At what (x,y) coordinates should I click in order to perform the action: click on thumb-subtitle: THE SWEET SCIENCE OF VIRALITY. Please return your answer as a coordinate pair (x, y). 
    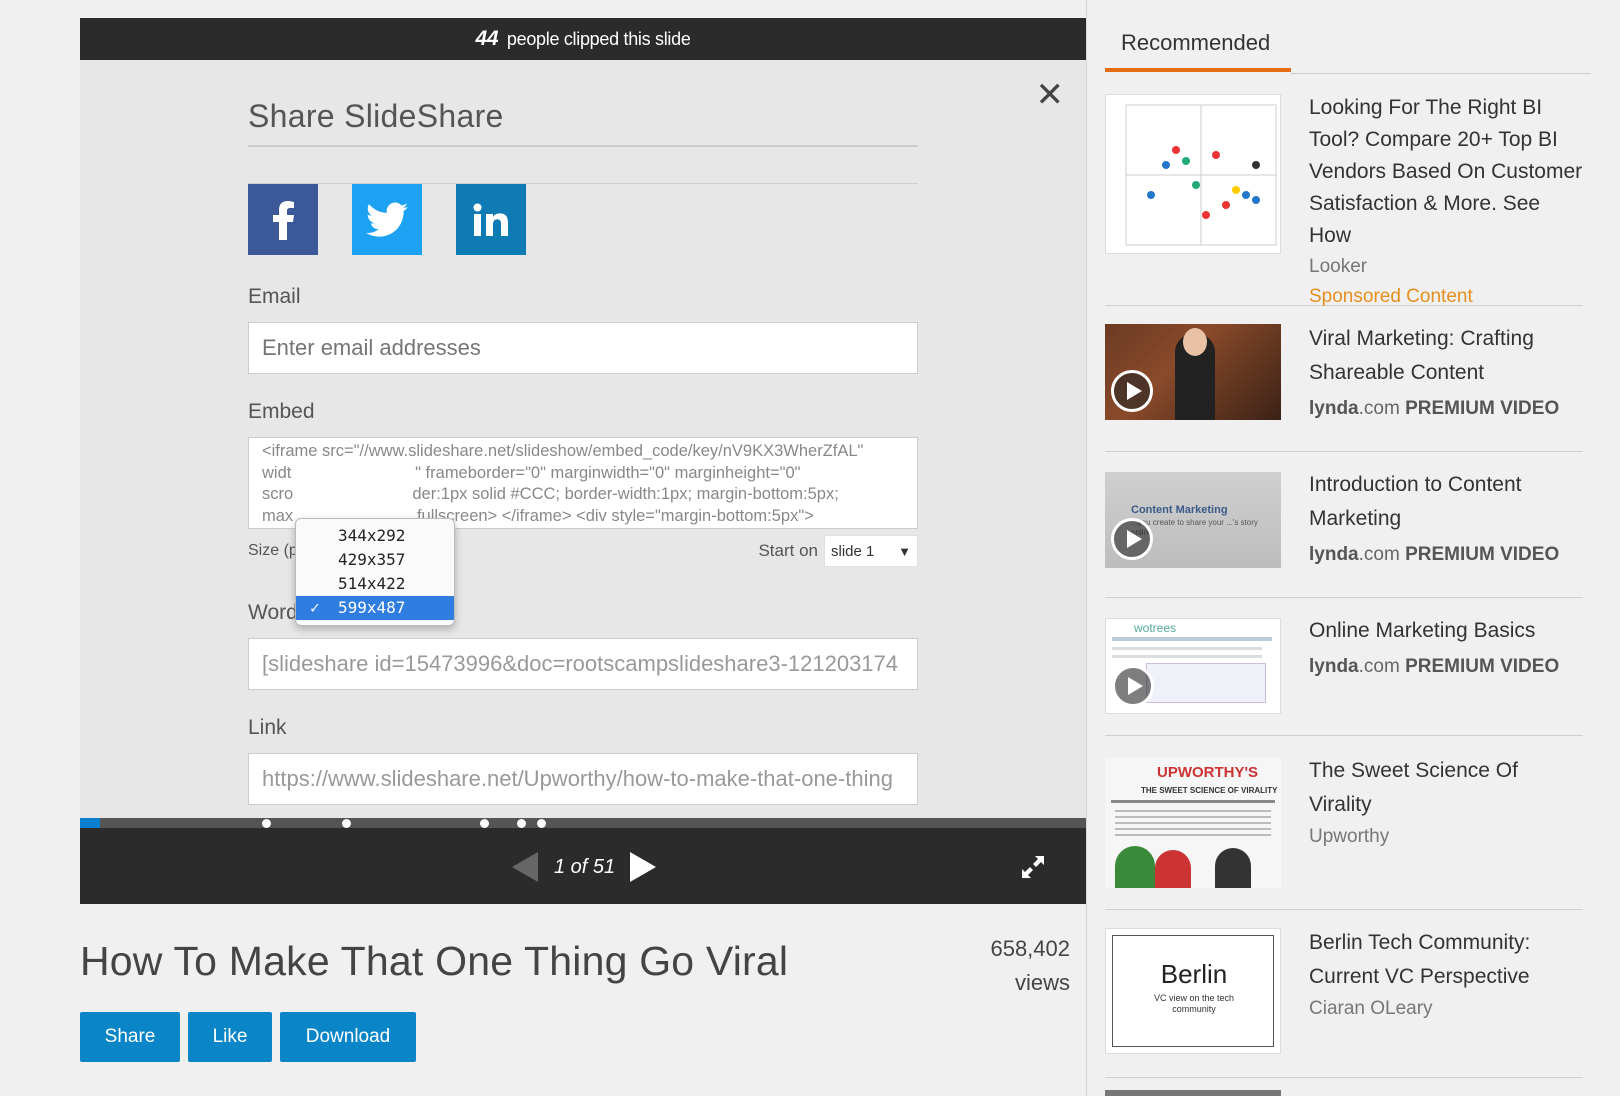
    Looking at the image, I should click on (1209, 790).